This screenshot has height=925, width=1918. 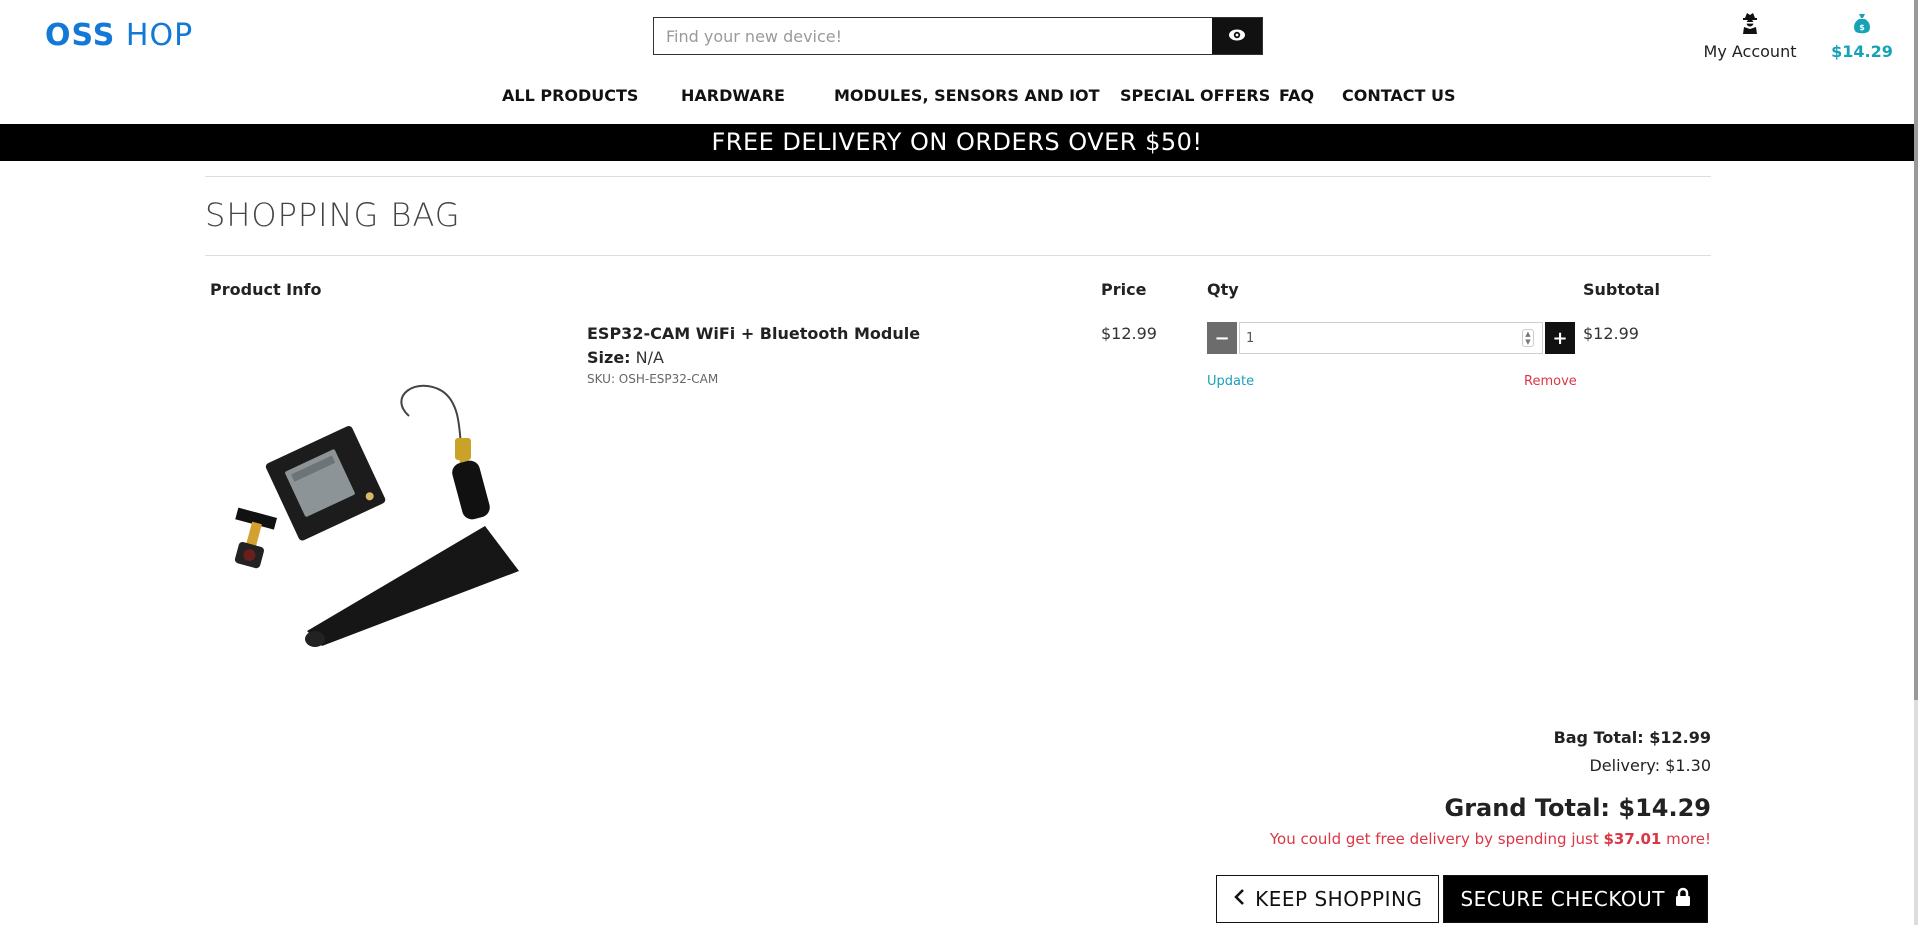 What do you see at coordinates (1222, 338) in the screenshot?
I see `decrement-qty-button: −` at bounding box center [1222, 338].